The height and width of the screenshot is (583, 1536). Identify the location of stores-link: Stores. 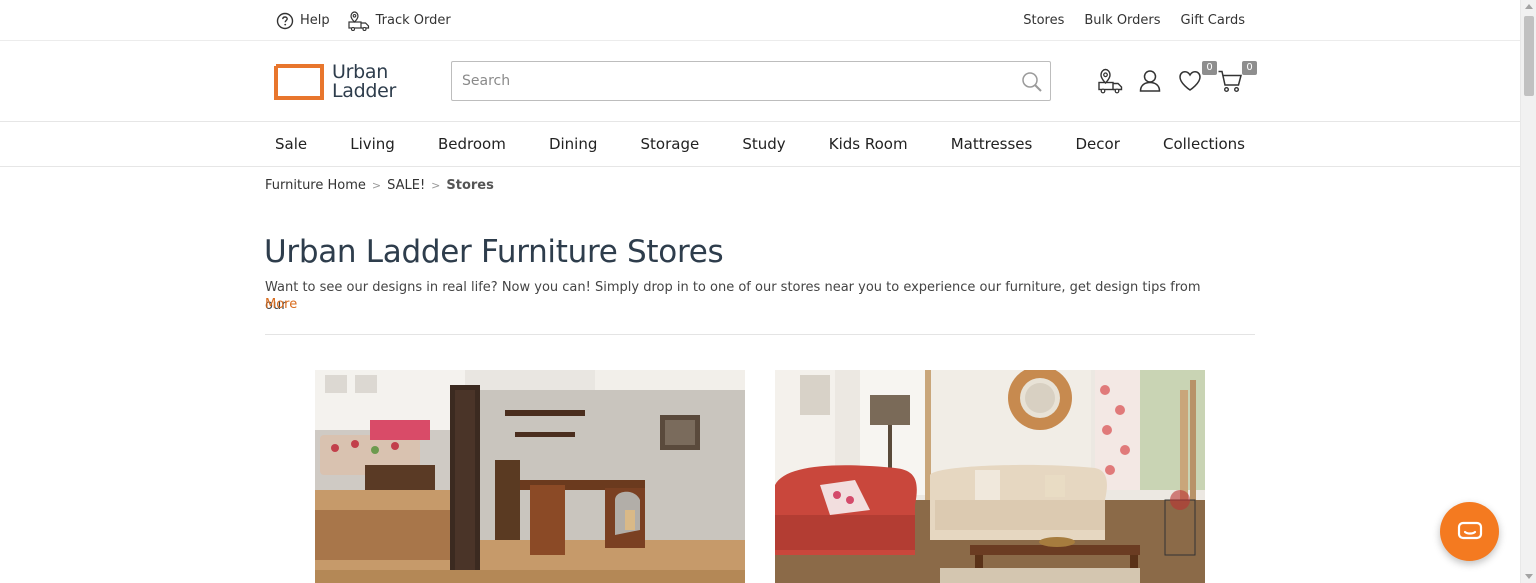
(1043, 20).